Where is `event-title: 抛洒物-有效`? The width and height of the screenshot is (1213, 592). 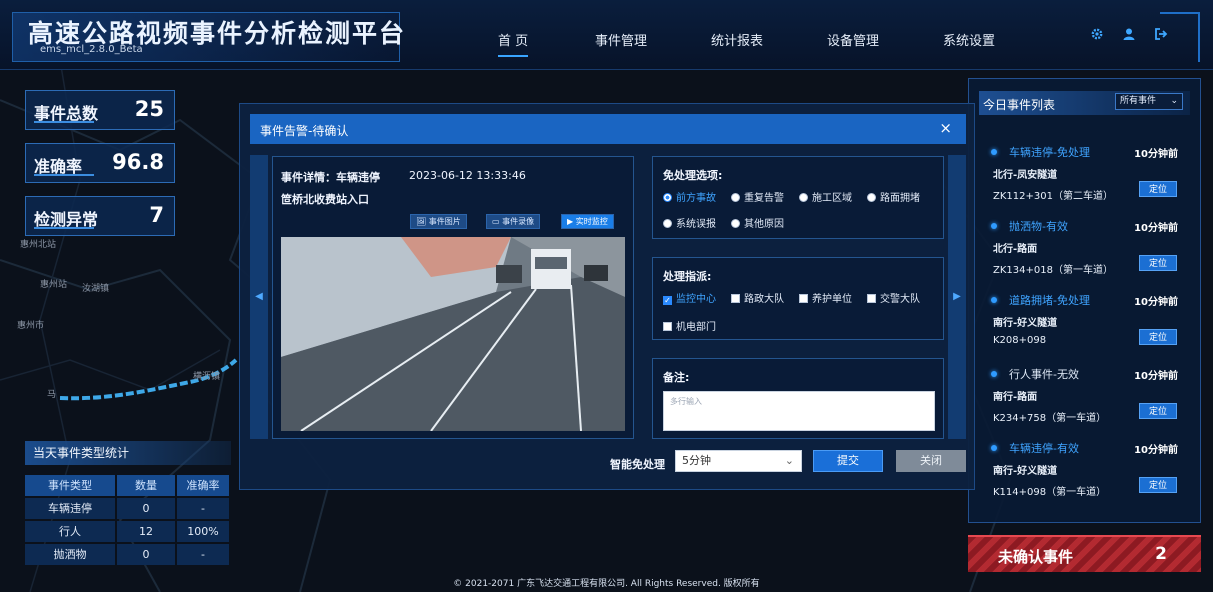 event-title: 抛洒物-有效 is located at coordinates (1038, 226).